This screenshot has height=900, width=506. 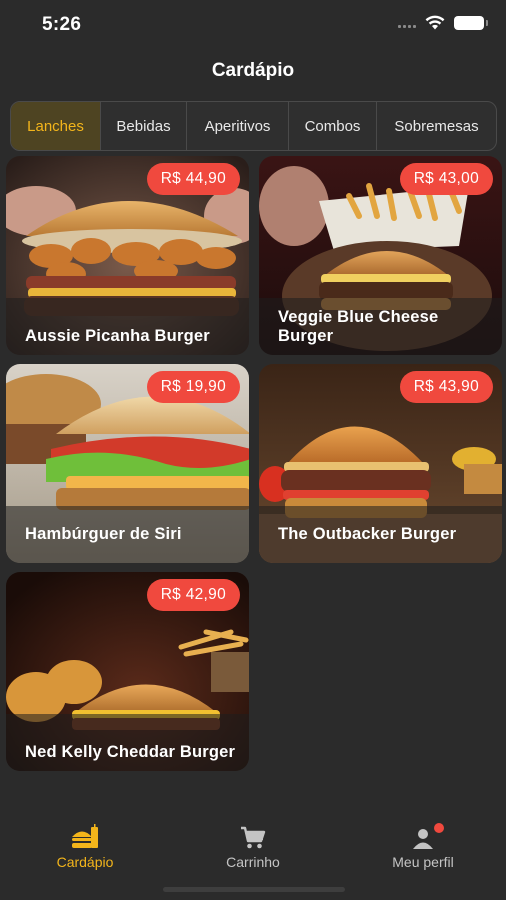 I want to click on product-card-hamburguer-de-siri: Hambúrguer de Siri R$ 19,90, so click(x=127, y=463).